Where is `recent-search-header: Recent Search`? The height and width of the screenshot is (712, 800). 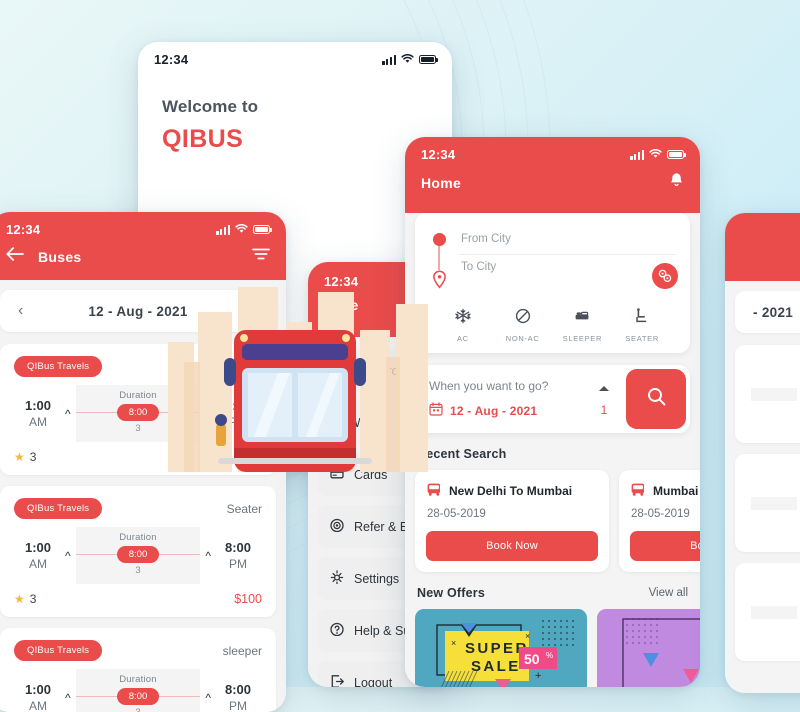
recent-search-header: Recent Search is located at coordinates (552, 454).